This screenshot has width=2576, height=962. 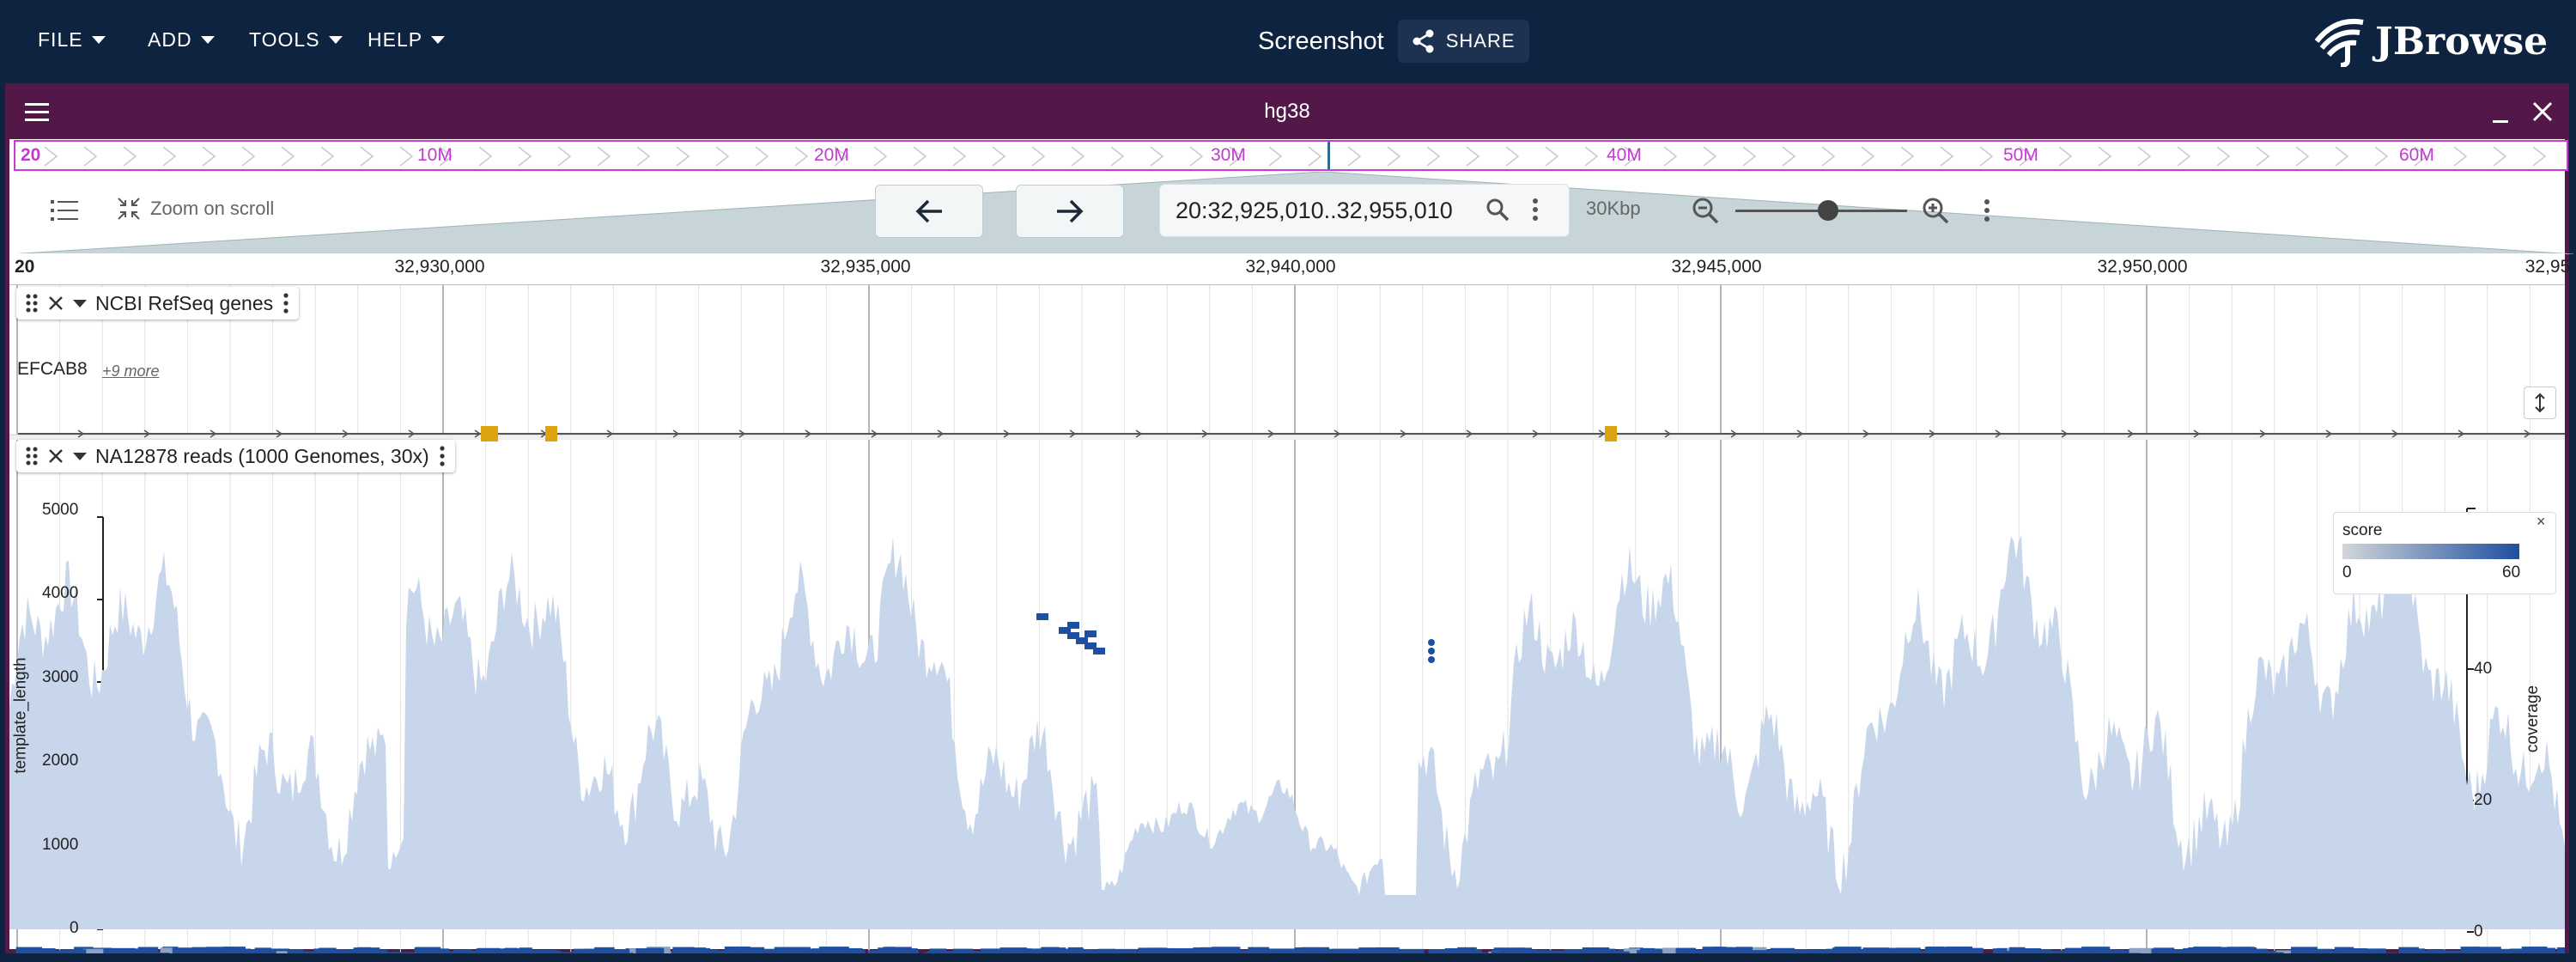 I want to click on share-icon, so click(x=1423, y=41).